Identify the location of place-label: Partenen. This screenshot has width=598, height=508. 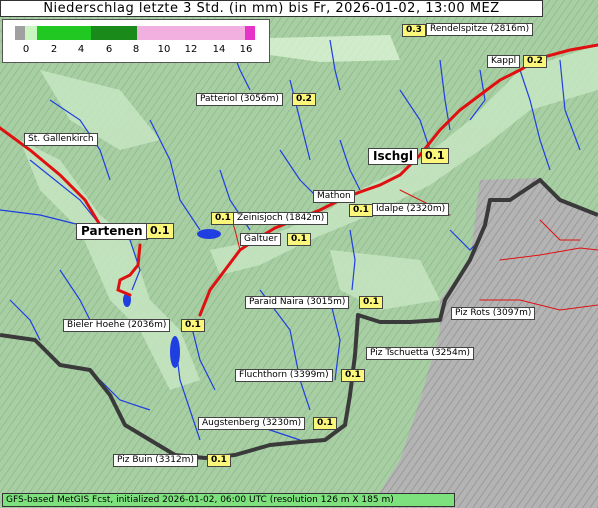
(112, 231).